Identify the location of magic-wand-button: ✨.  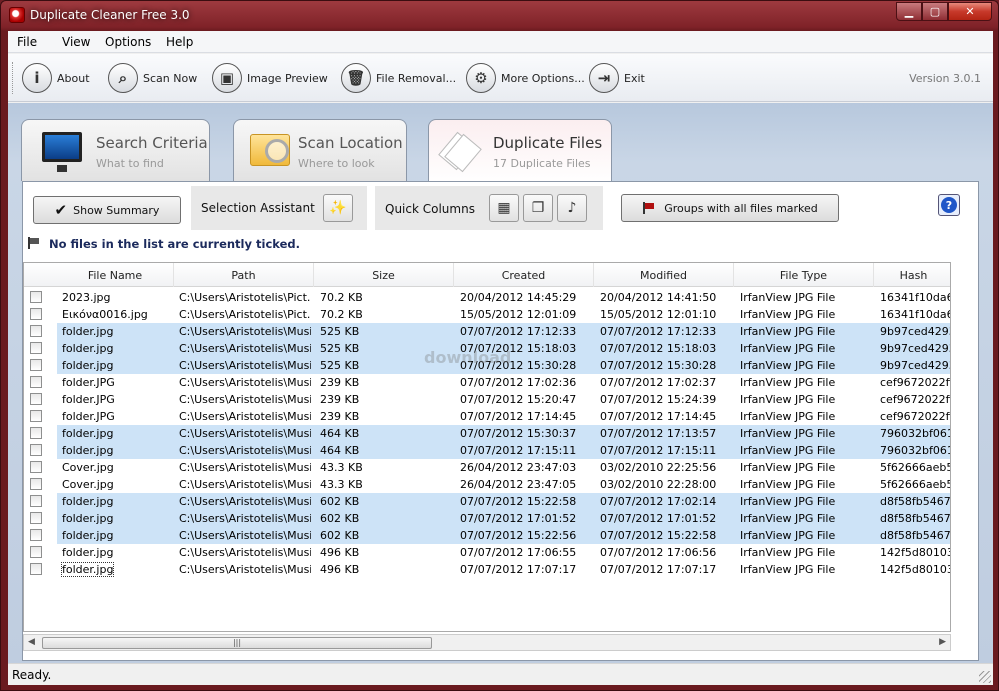
(338, 208).